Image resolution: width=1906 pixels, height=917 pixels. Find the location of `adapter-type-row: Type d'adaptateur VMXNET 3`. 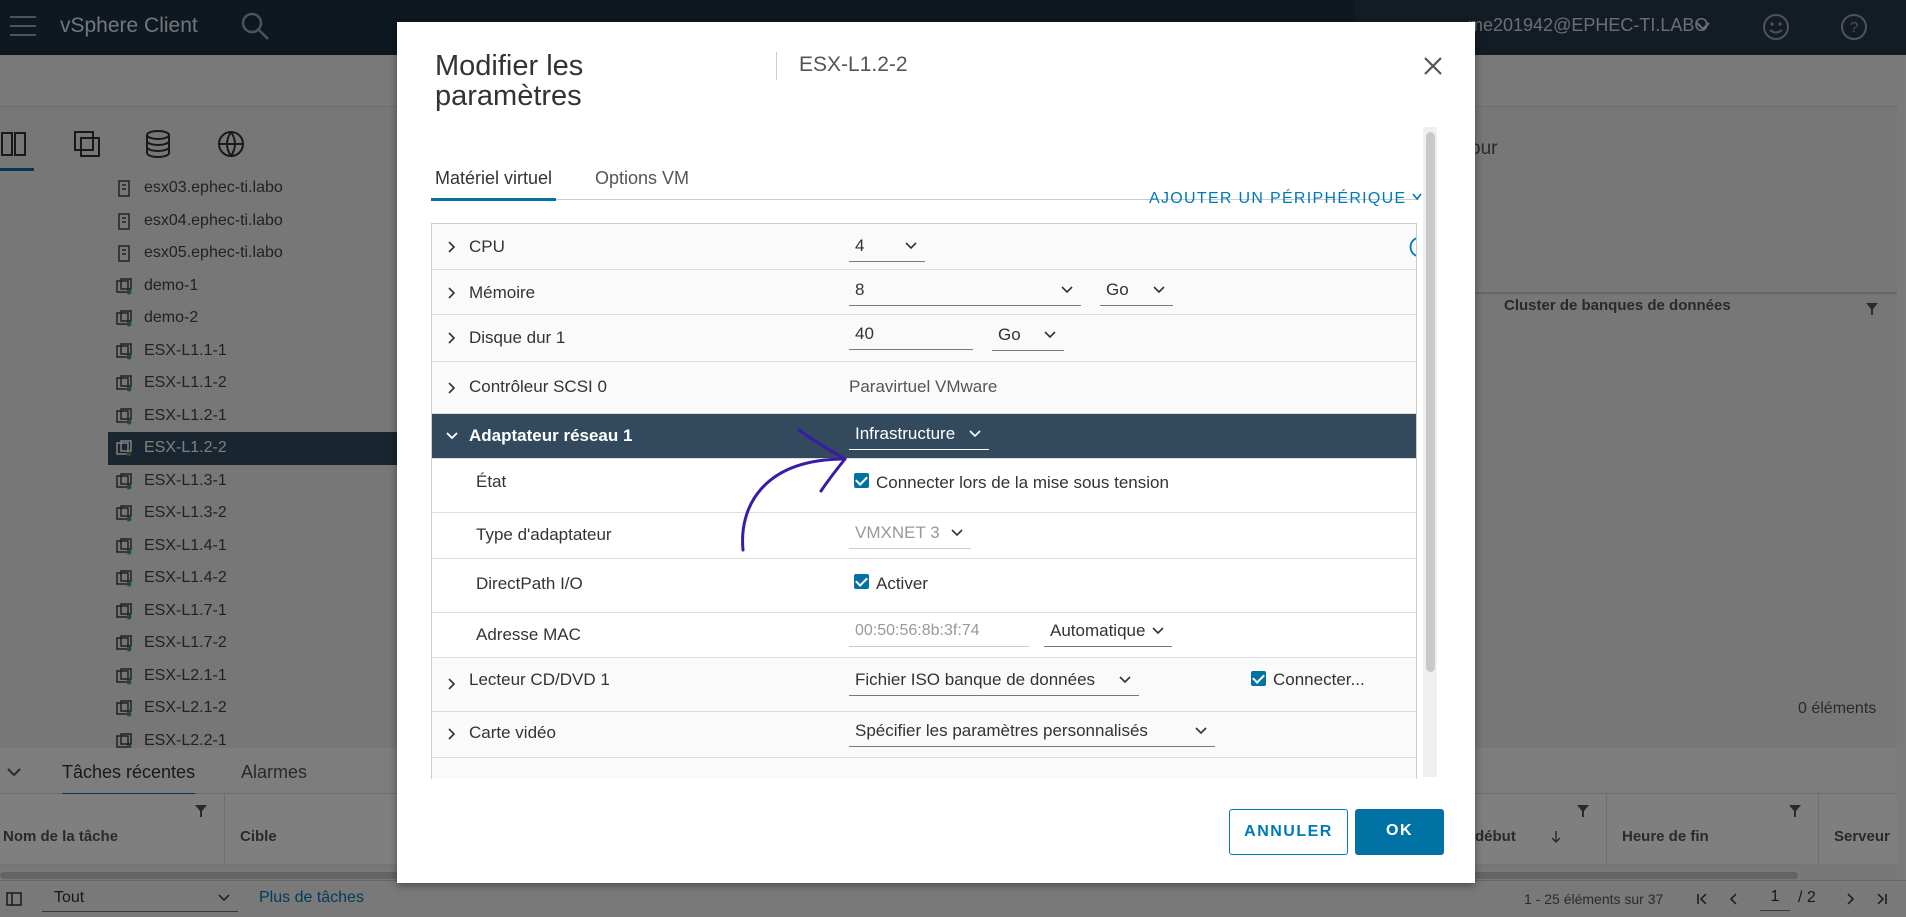

adapter-type-row: Type d'adaptateur VMXNET 3 is located at coordinates (924, 536).